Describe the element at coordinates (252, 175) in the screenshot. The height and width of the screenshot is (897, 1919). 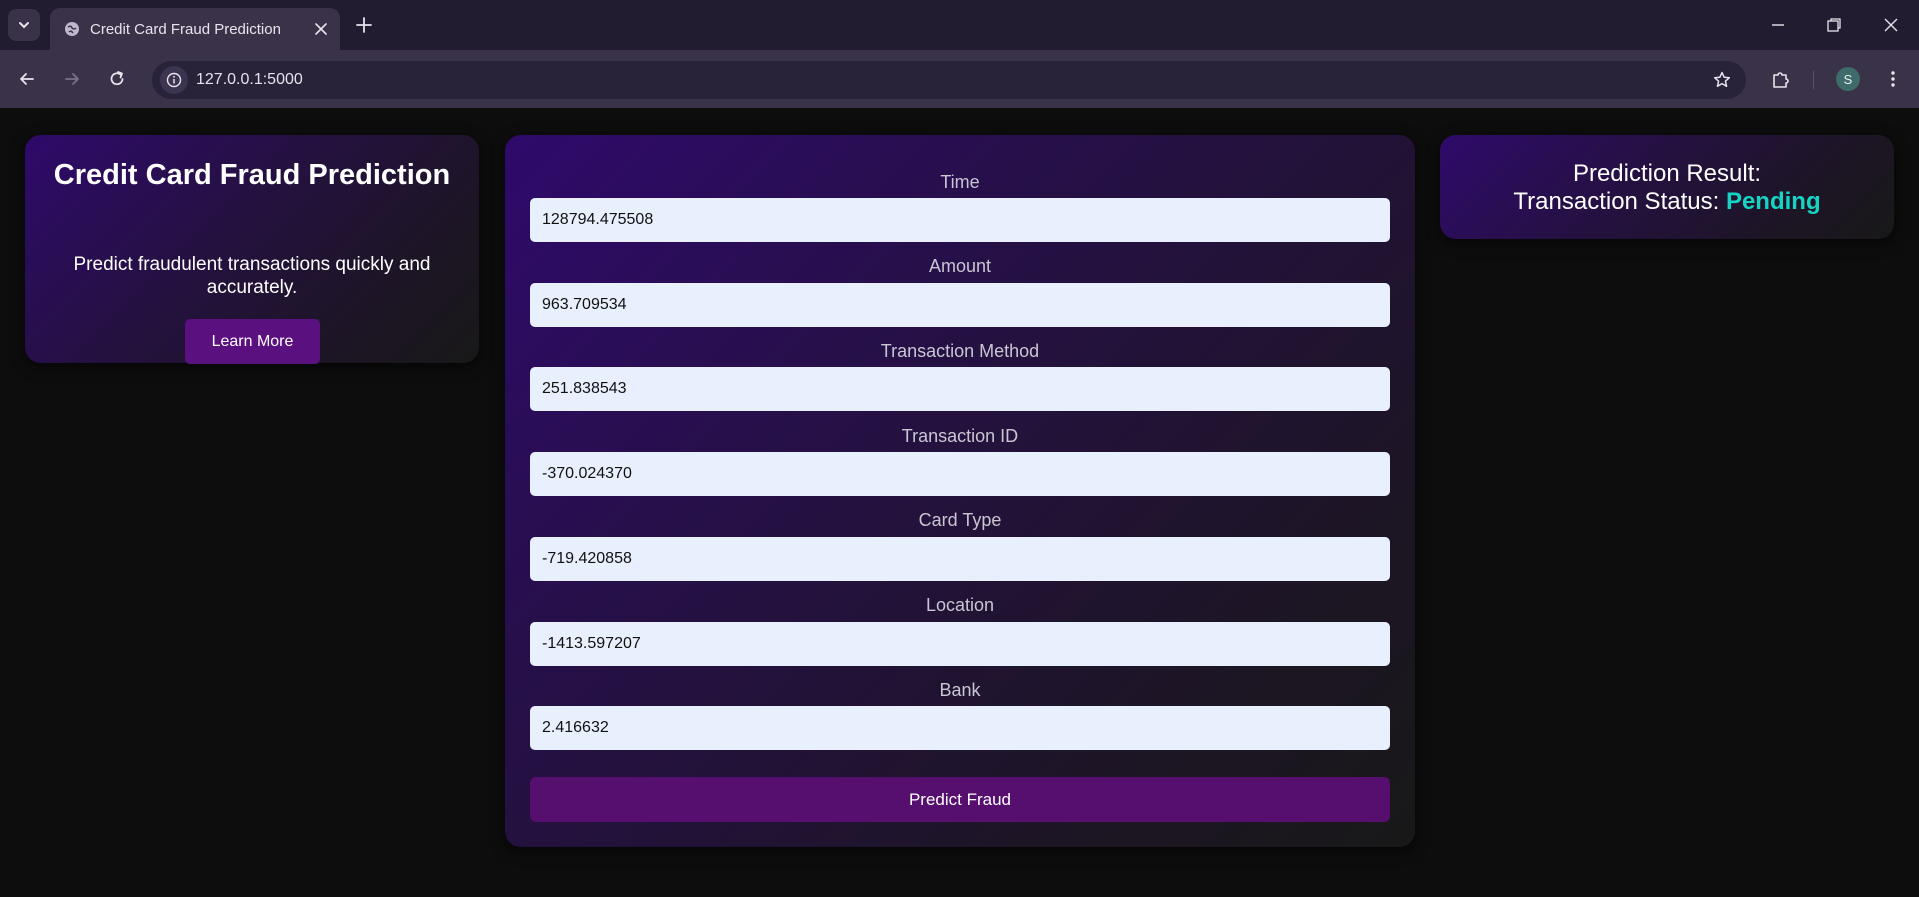
I see `page-title: Credit Card Fraud Prediction` at that location.